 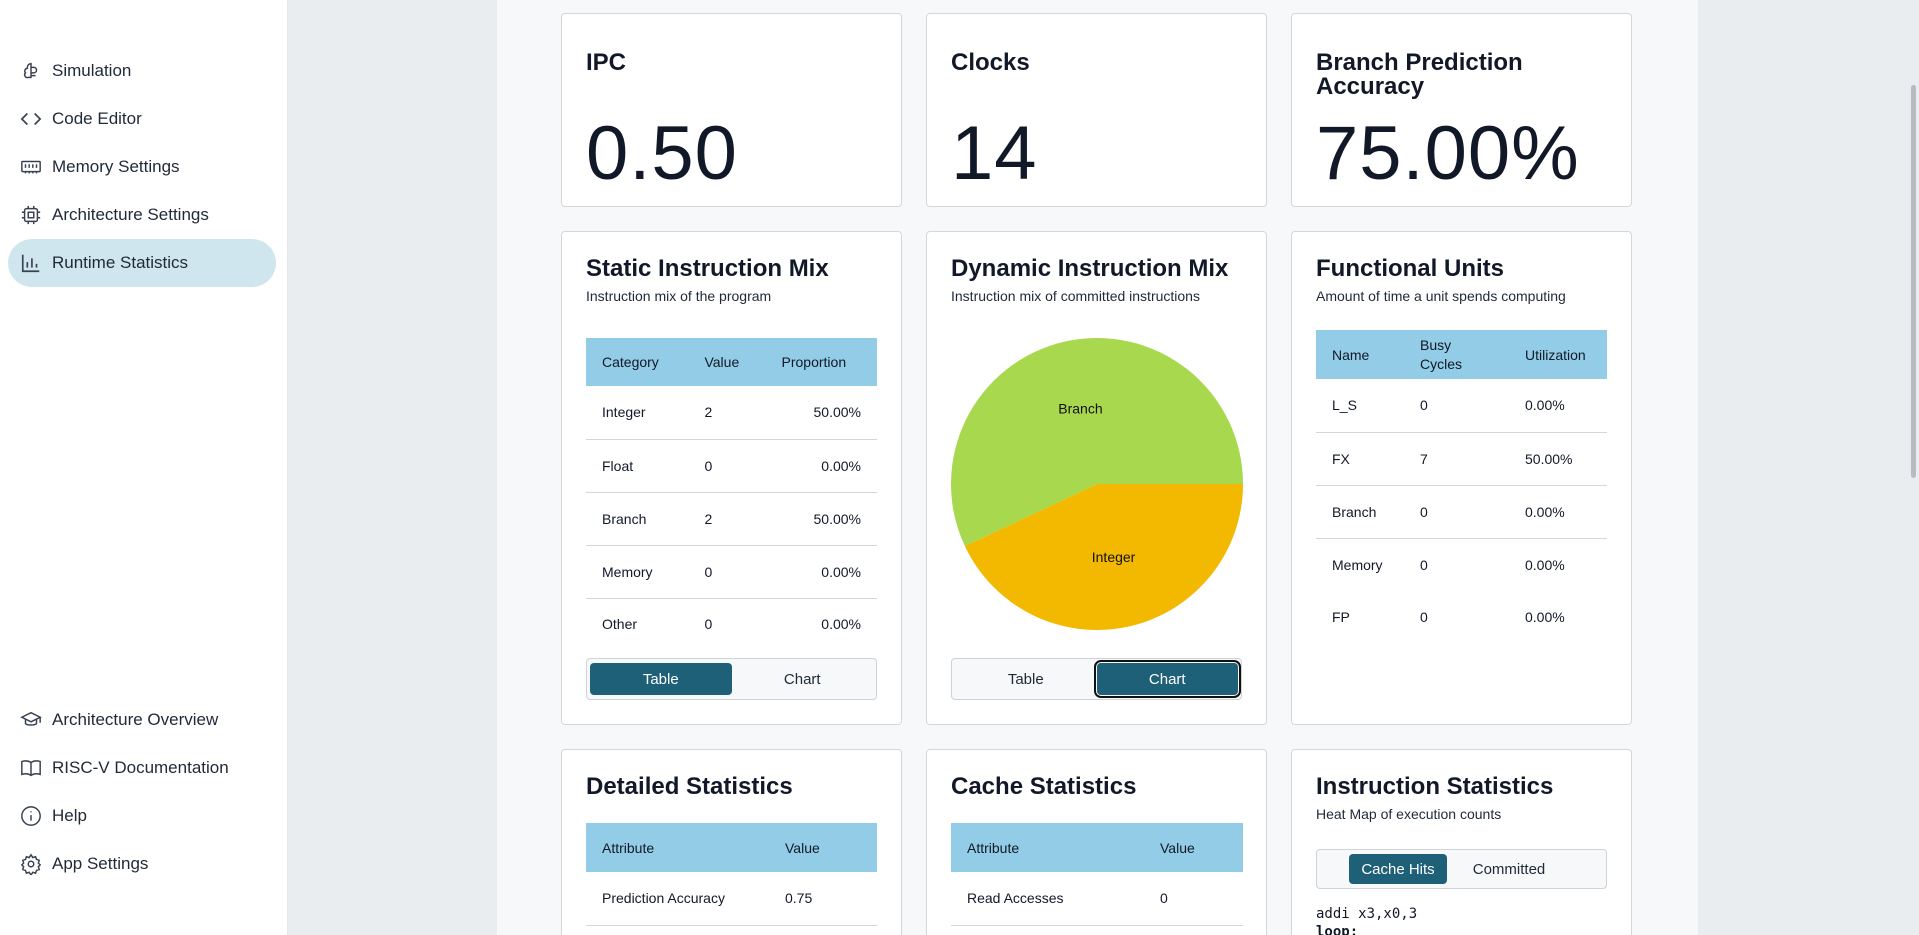 I want to click on sidebar-item-simulation: Simulation, so click(x=142, y=71).